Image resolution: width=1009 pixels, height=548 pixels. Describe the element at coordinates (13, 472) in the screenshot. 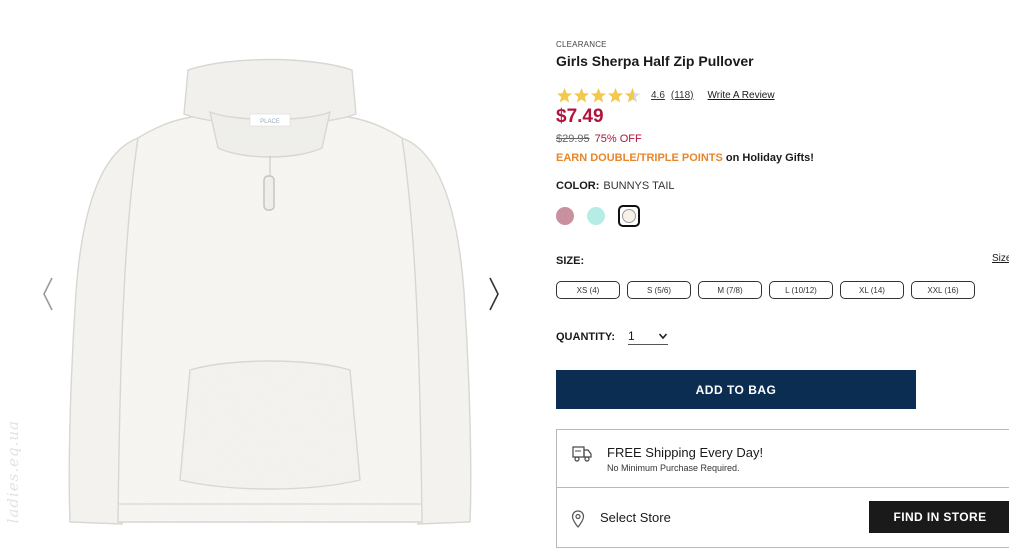

I see `watermark: ladies.eq.ua` at that location.